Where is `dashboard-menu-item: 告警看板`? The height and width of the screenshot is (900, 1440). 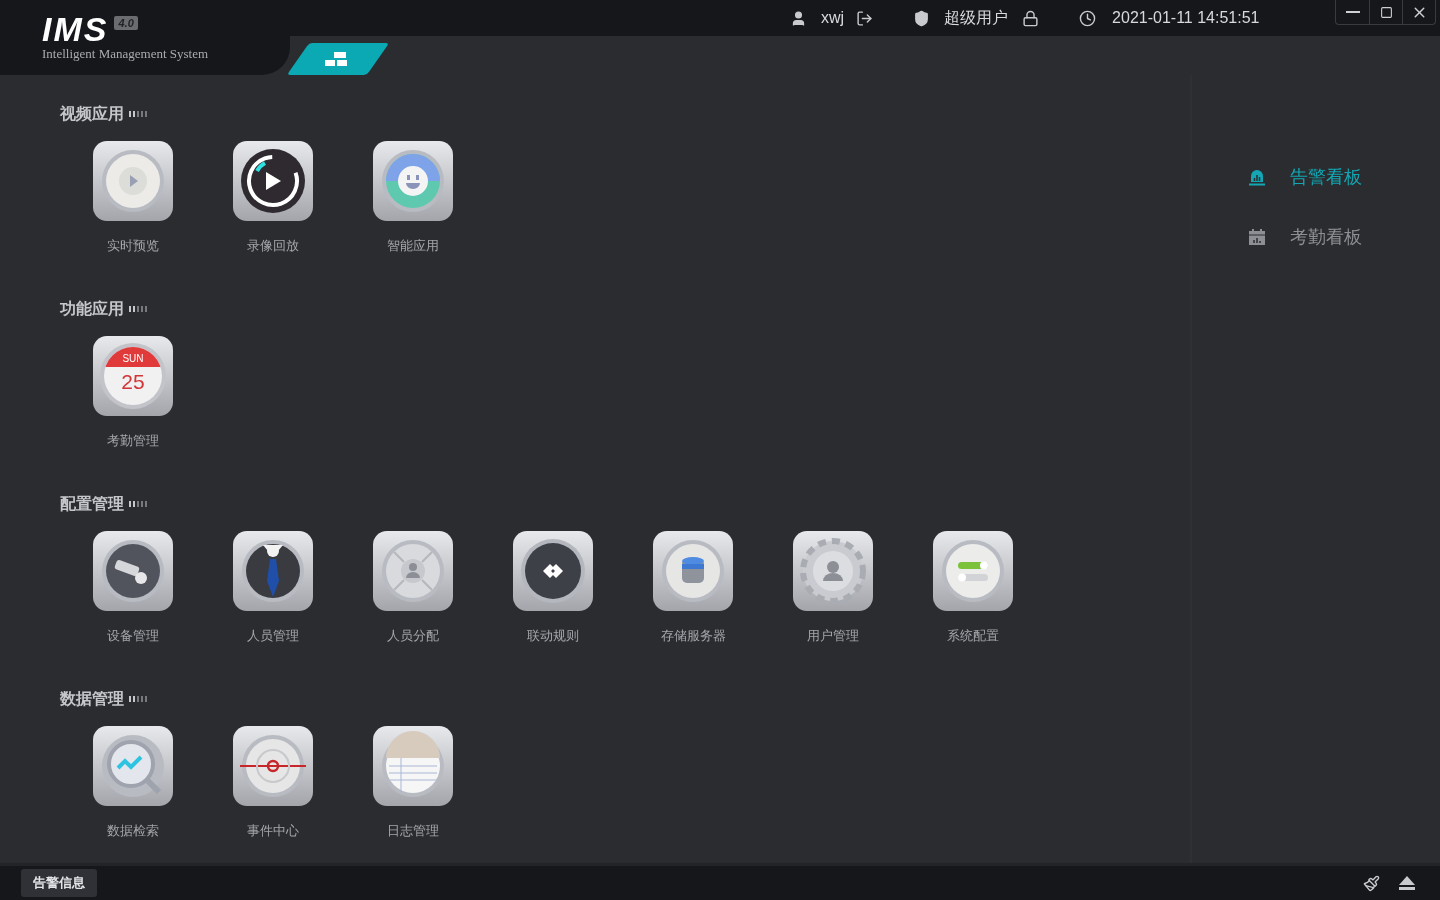 dashboard-menu-item: 告警看板 is located at coordinates (1316, 177).